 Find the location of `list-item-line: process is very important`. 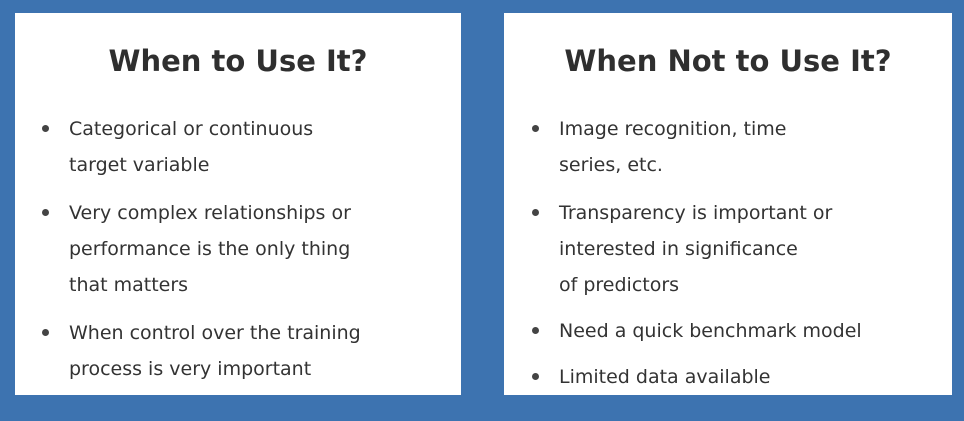

list-item-line: process is very important is located at coordinates (190, 369).